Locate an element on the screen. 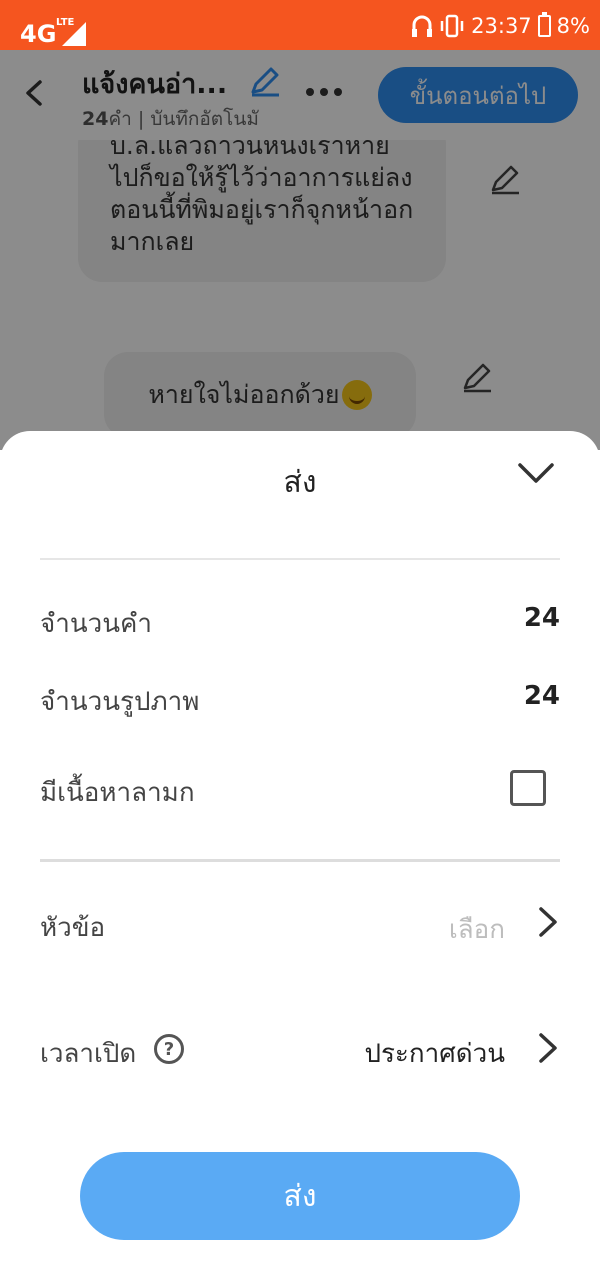 Image resolution: width=600 pixels, height=1280 pixels. word-count-label: จำนวนคำ is located at coordinates (96, 624).